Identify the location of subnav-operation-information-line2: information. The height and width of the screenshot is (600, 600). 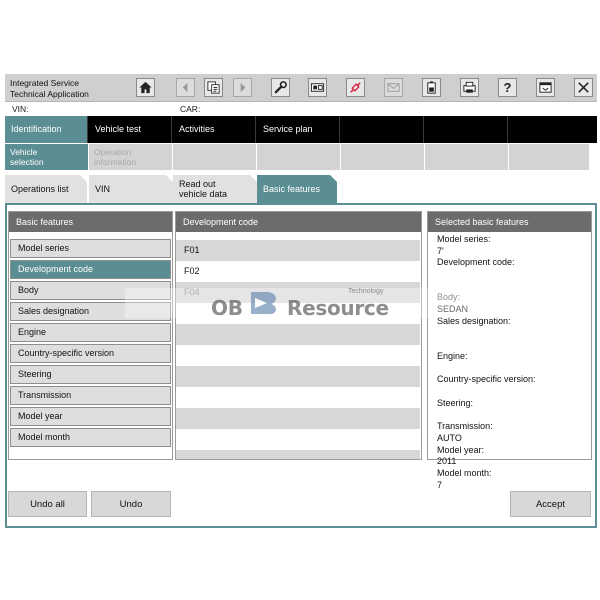
(115, 162).